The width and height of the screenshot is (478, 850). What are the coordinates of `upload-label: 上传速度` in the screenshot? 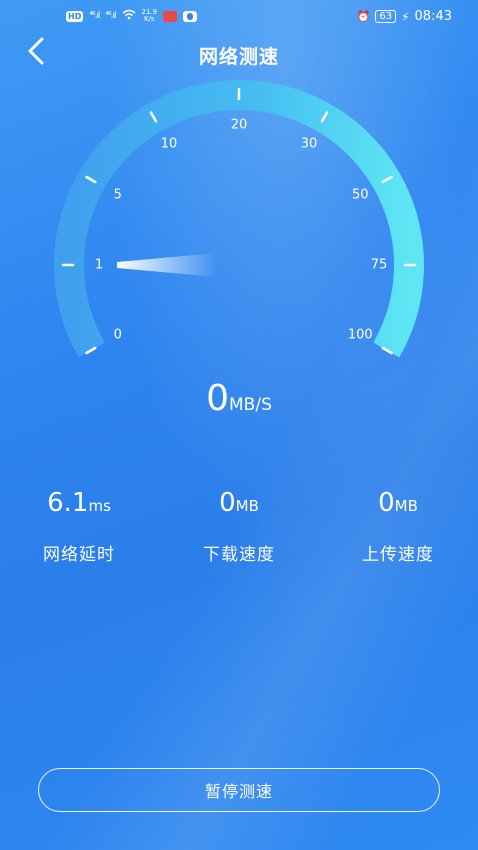 It's located at (398, 555).